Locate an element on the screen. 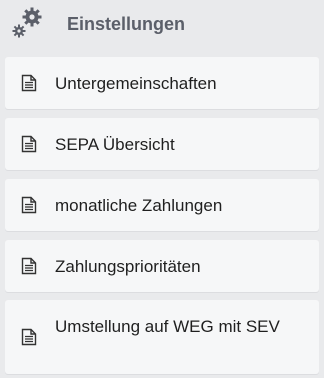 The image size is (324, 378). gears-icon is located at coordinates (28, 24).